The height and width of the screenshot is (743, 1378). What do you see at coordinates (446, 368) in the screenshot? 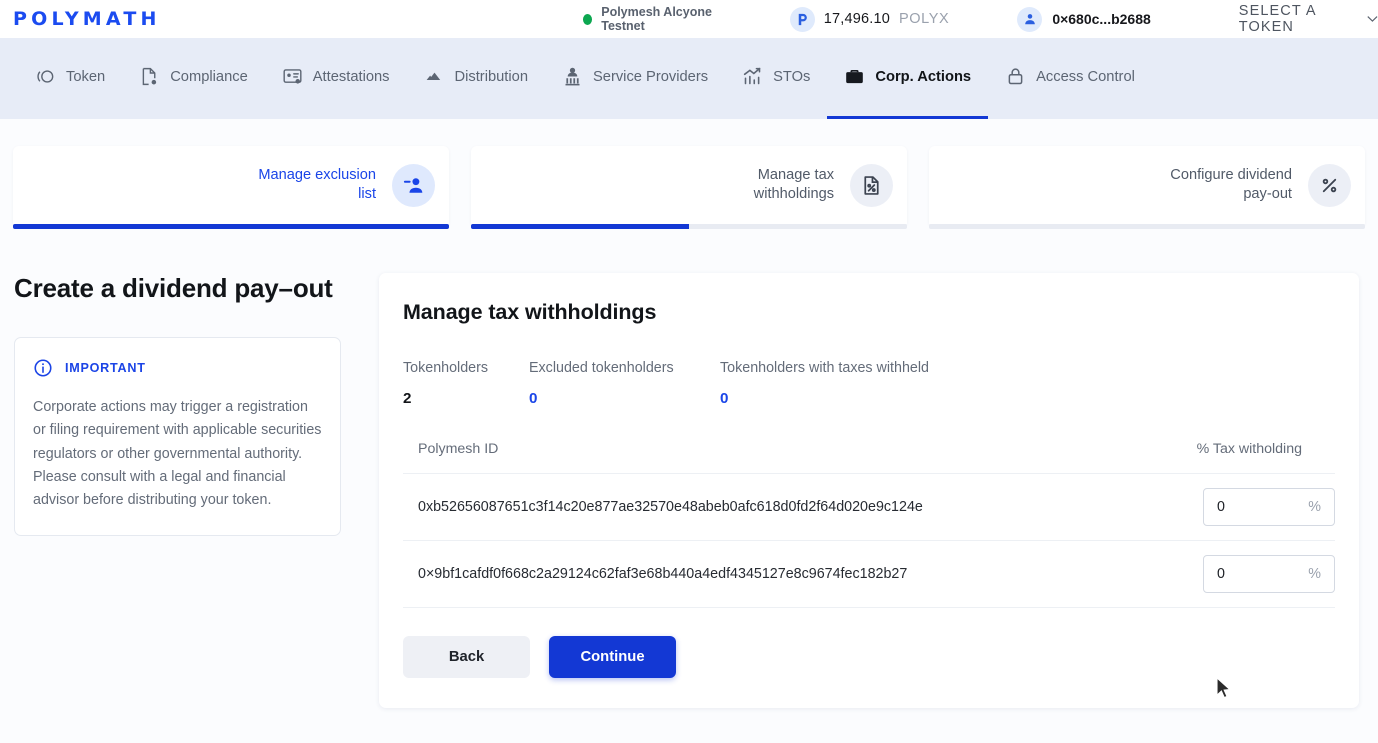
I see `stat-label: Tokenholders` at bounding box center [446, 368].